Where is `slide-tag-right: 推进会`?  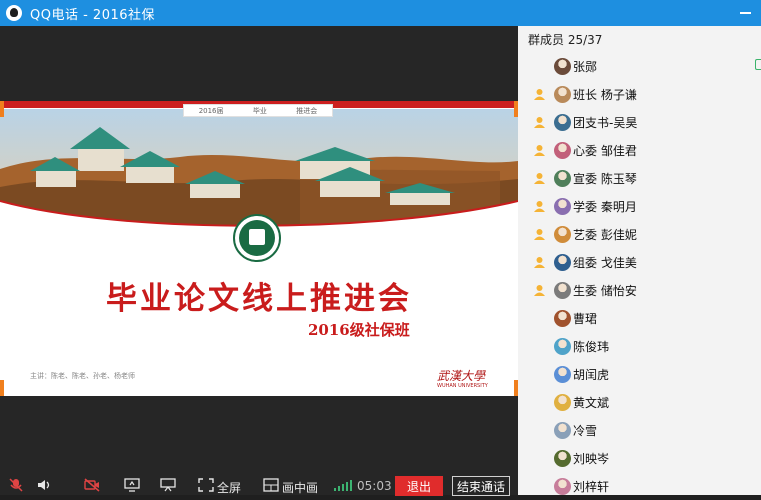 slide-tag-right: 推进会 is located at coordinates (307, 110).